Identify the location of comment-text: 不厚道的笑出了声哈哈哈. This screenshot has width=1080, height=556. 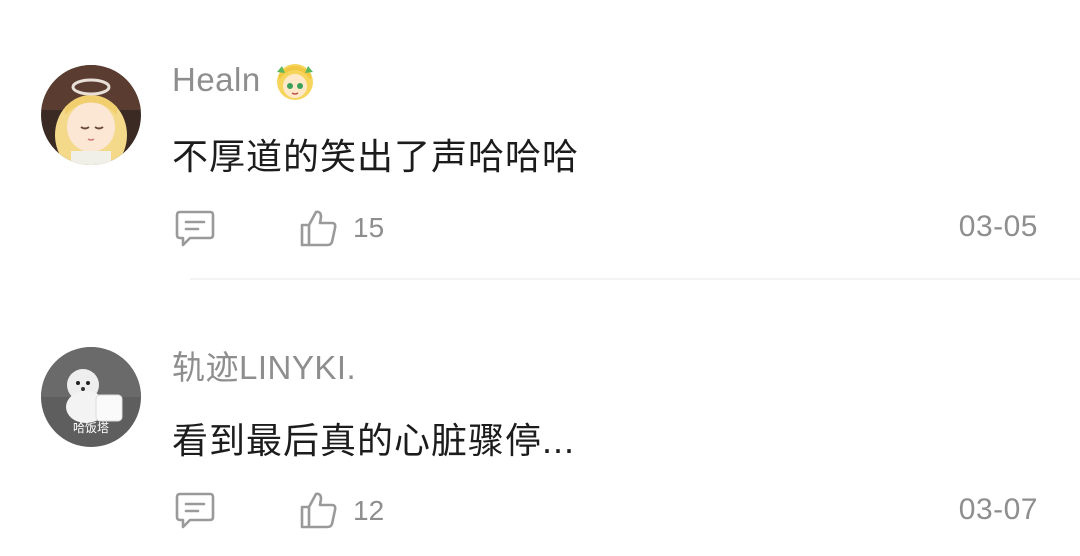
(376, 156).